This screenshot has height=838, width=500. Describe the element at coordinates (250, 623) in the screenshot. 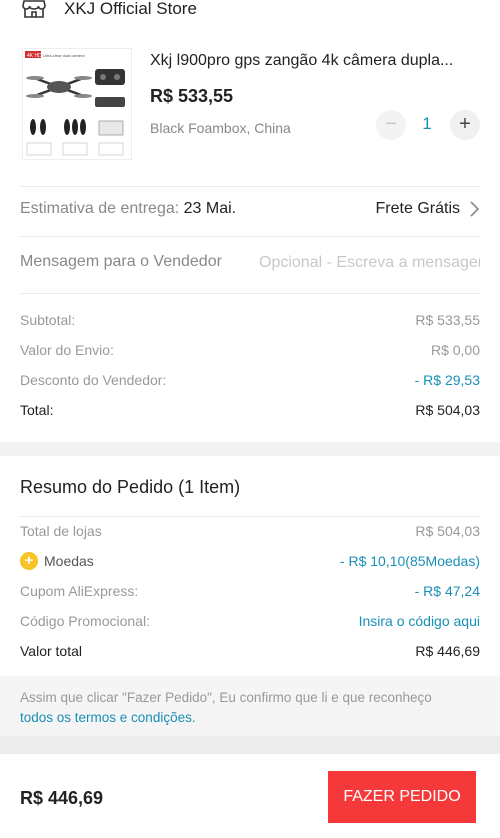

I see `promo-code-row: Código Promocional: Insira o código aqui` at that location.